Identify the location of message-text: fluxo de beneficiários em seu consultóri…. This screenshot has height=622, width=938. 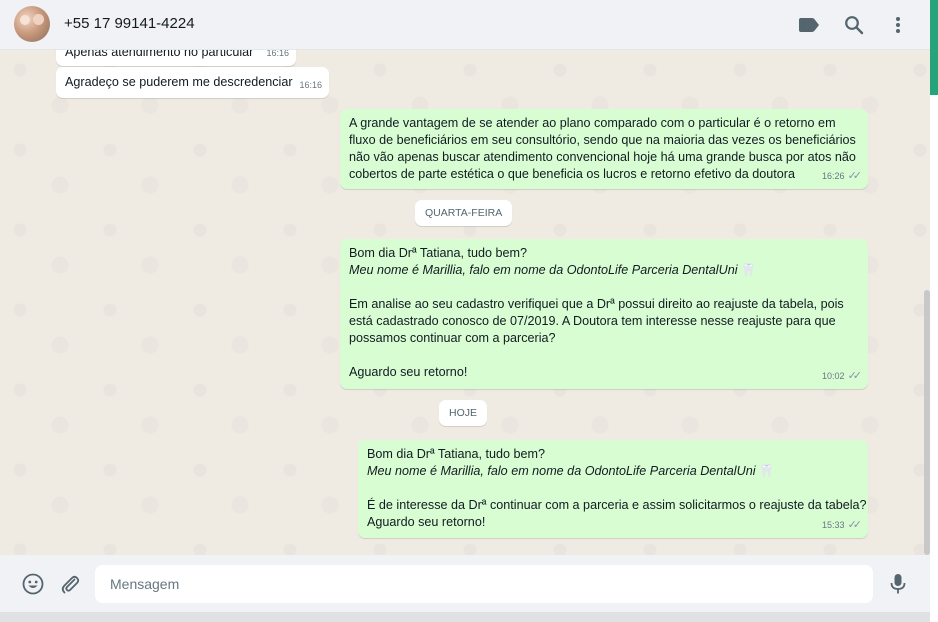
(602, 140).